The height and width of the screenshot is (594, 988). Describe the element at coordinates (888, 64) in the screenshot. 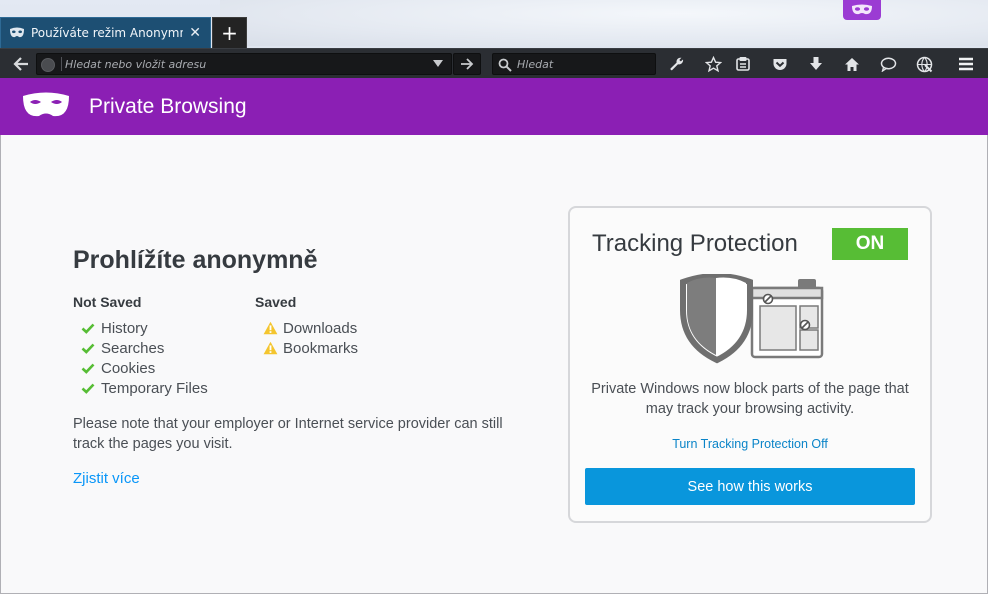

I see `chat-icon` at that location.